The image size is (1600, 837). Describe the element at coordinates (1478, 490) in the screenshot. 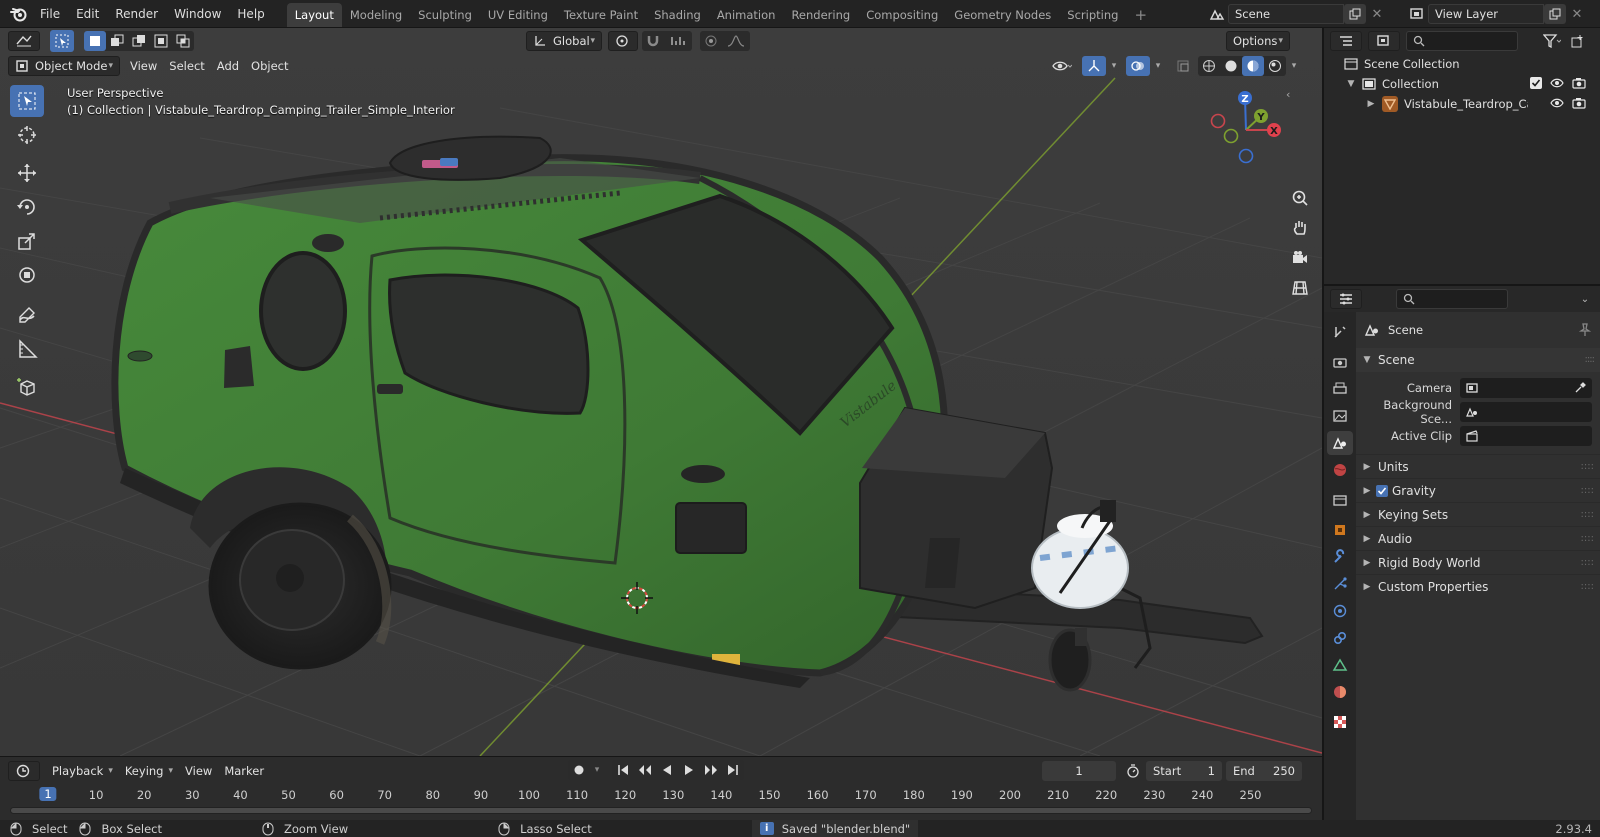

I see `gravity-subpanel: ▶ Gravity ::::` at that location.